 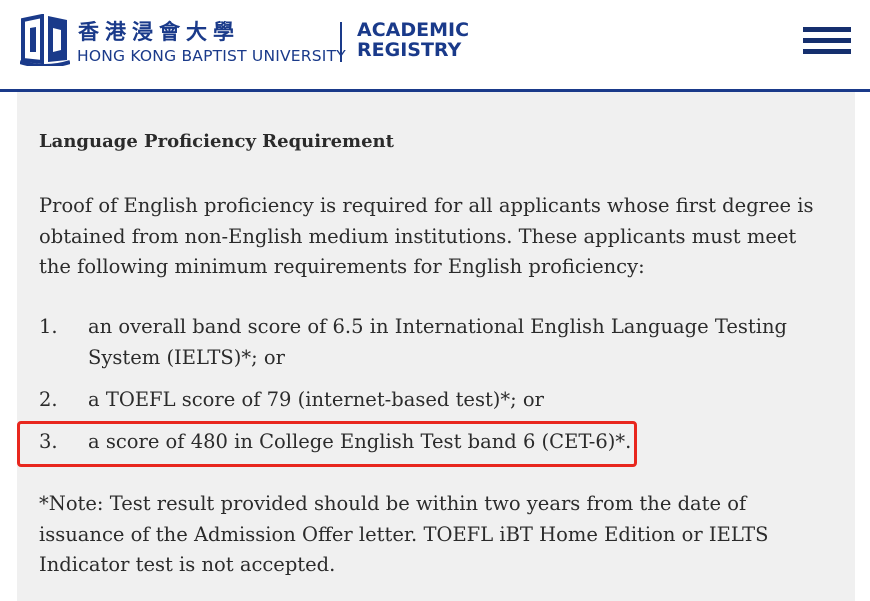 I want to click on department-title-line1: ACADEMIC, so click(x=413, y=30).